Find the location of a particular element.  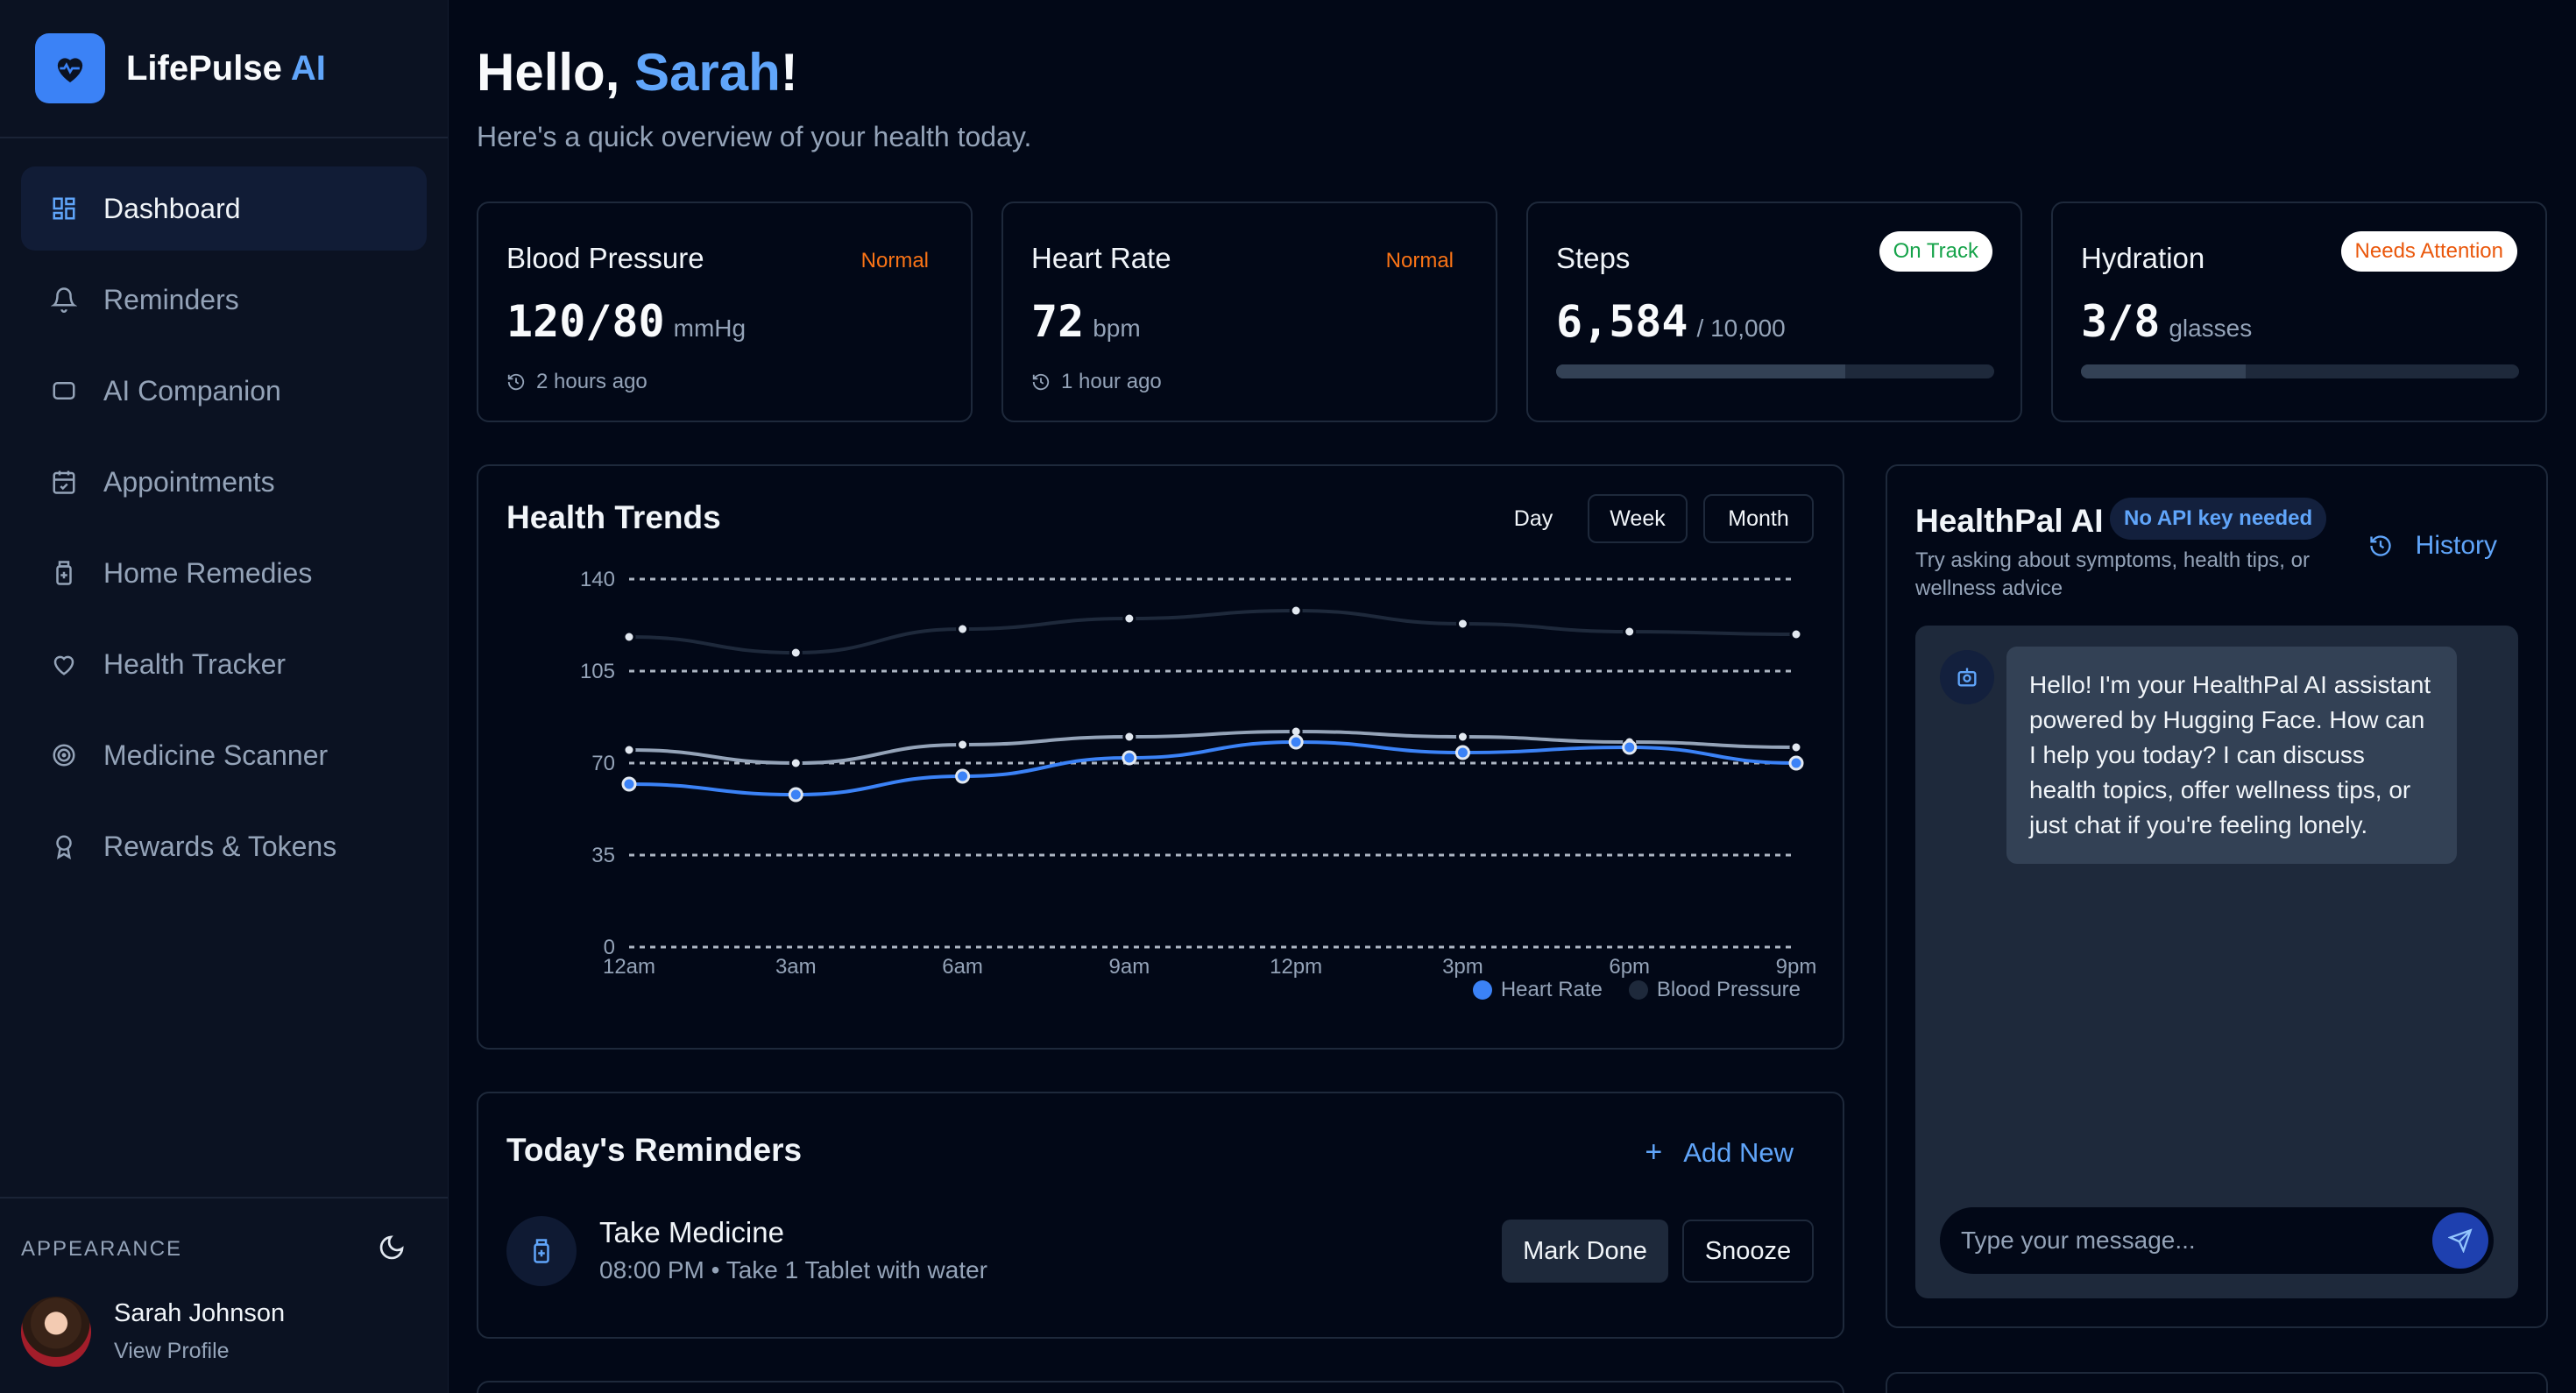

send-icon is located at coordinates (2460, 1241).